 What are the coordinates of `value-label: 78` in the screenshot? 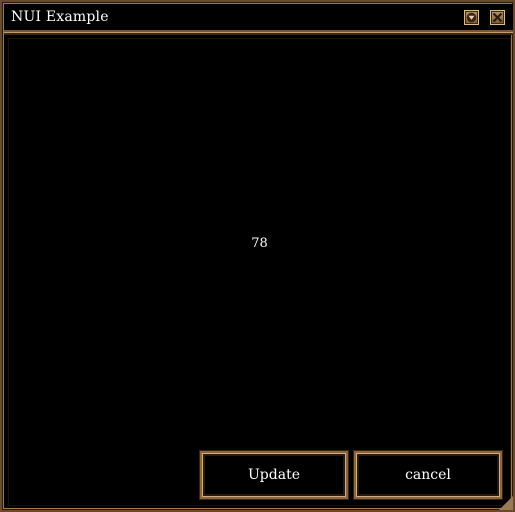 It's located at (259, 243).